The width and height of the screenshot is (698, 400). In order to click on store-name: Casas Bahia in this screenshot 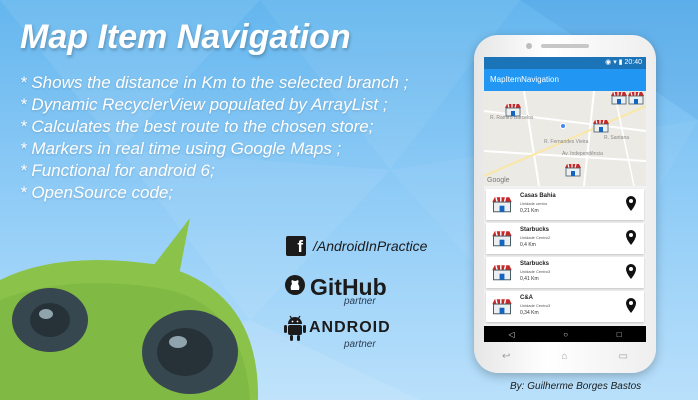, I will do `click(538, 196)`.